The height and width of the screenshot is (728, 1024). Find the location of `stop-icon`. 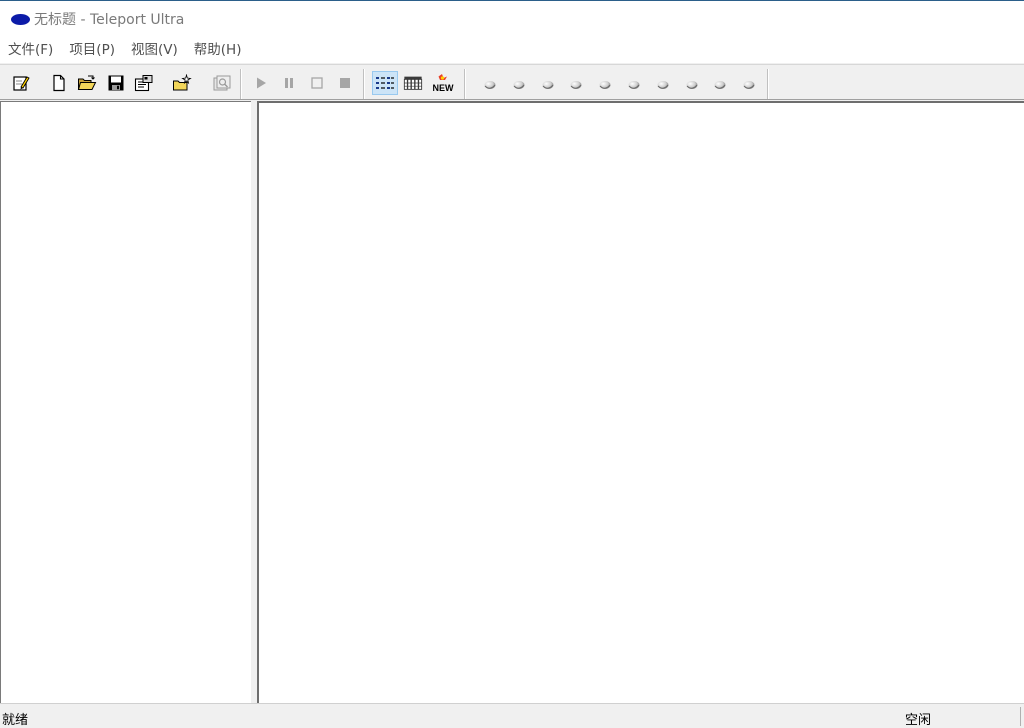

stop-icon is located at coordinates (317, 83).